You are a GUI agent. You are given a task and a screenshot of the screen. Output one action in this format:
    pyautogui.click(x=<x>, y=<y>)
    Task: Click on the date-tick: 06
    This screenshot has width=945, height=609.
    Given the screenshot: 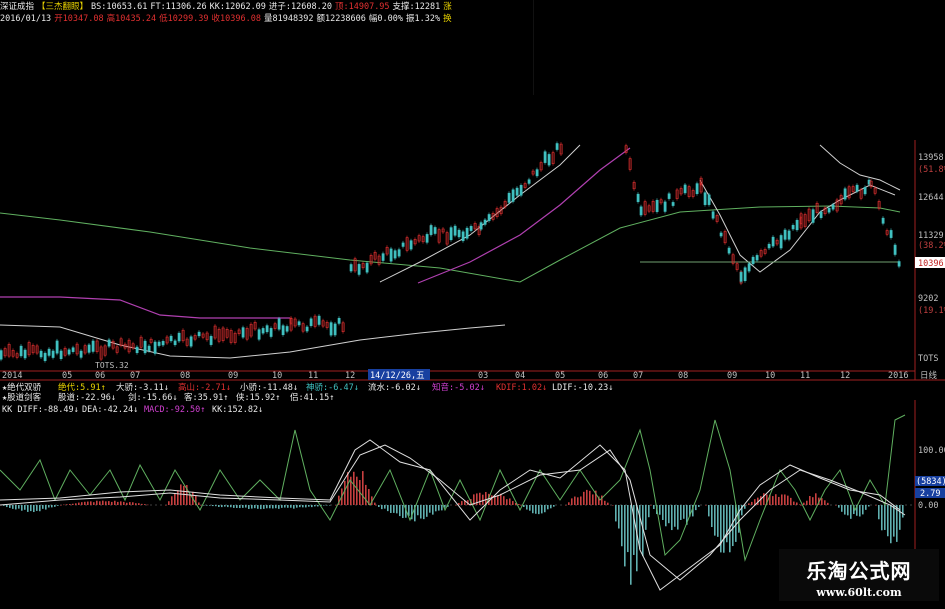 What is the action you would take?
    pyautogui.click(x=100, y=376)
    